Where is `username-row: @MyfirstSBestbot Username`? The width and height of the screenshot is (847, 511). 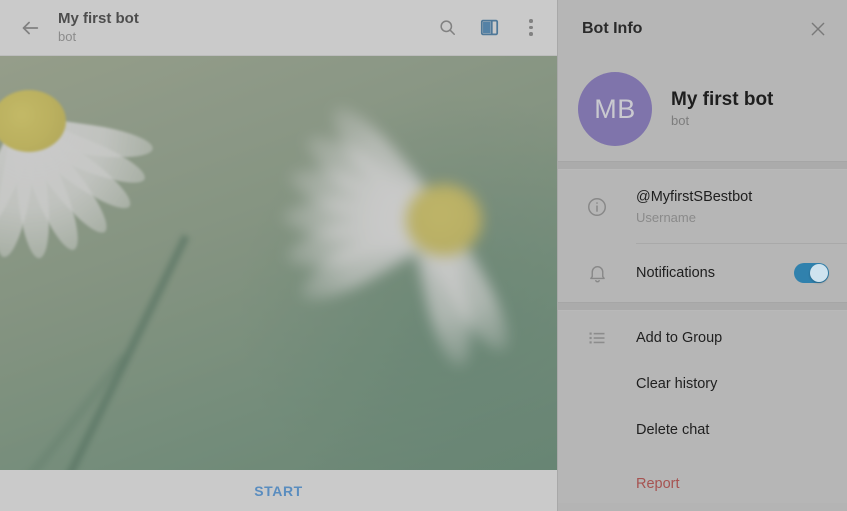
username-row: @MyfirstSBestbot Username is located at coordinates (702, 207).